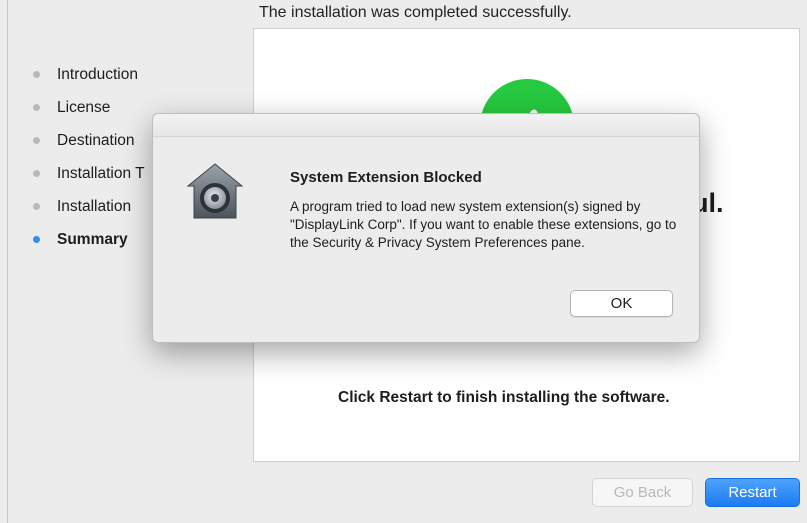 The height and width of the screenshot is (523, 807). Describe the element at coordinates (36, 239) in the screenshot. I see `step-dot-active` at that location.